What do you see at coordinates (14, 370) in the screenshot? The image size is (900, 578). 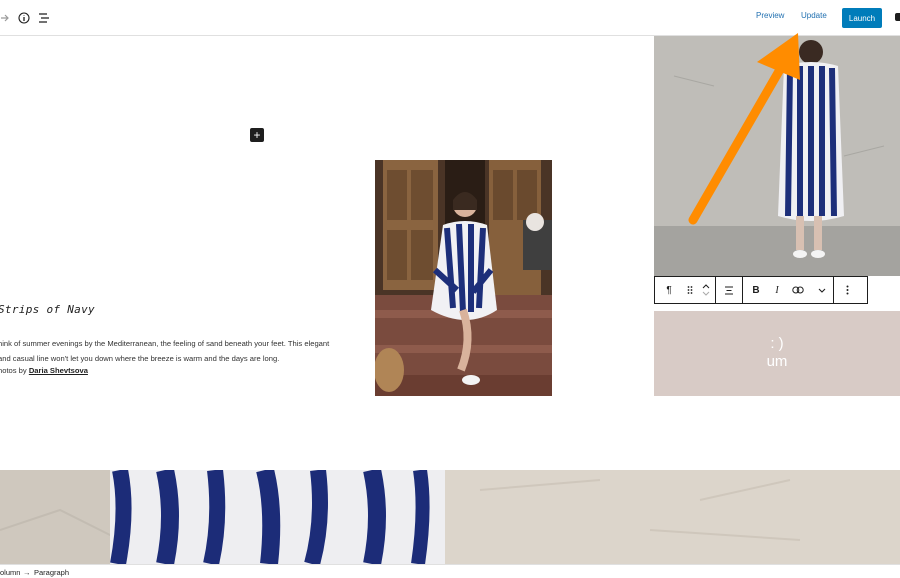 I see `credit-prefix: hotos by` at bounding box center [14, 370].